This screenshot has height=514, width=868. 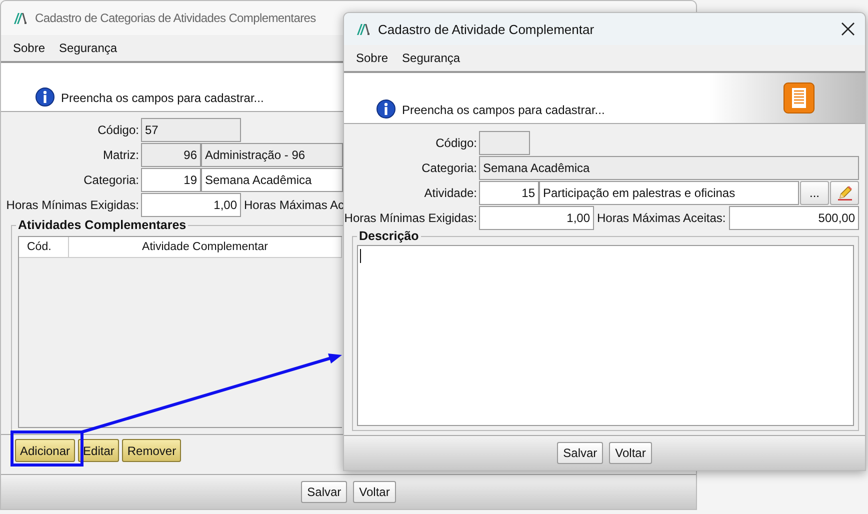 What do you see at coordinates (799, 98) in the screenshot?
I see `document-icon` at bounding box center [799, 98].